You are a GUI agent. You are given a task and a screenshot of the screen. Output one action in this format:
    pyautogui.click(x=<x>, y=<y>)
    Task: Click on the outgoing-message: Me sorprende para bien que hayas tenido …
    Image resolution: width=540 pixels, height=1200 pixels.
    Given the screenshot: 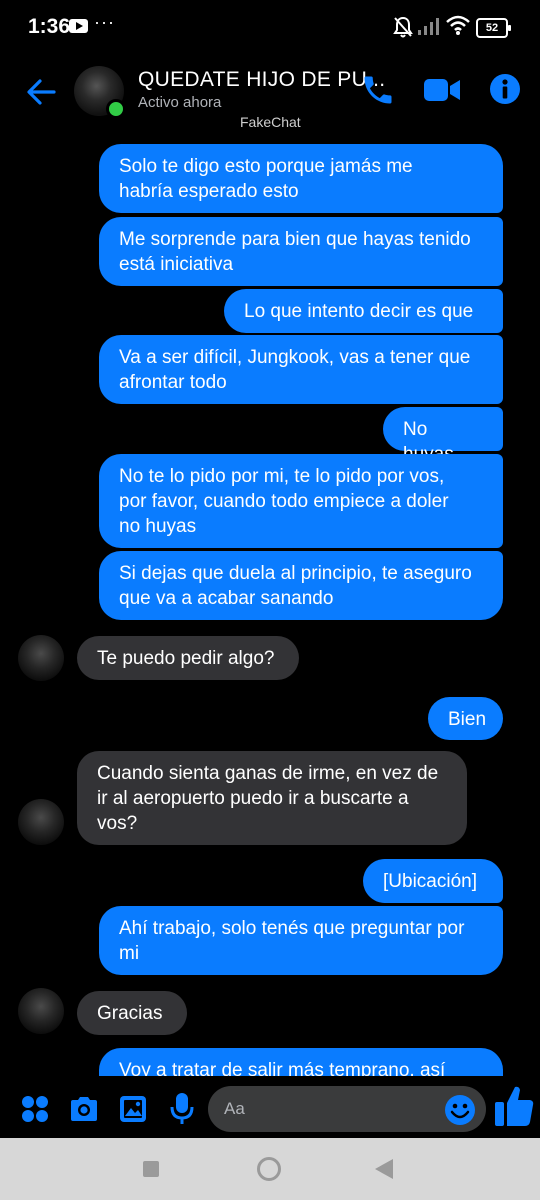 What is the action you would take?
    pyautogui.click(x=301, y=251)
    